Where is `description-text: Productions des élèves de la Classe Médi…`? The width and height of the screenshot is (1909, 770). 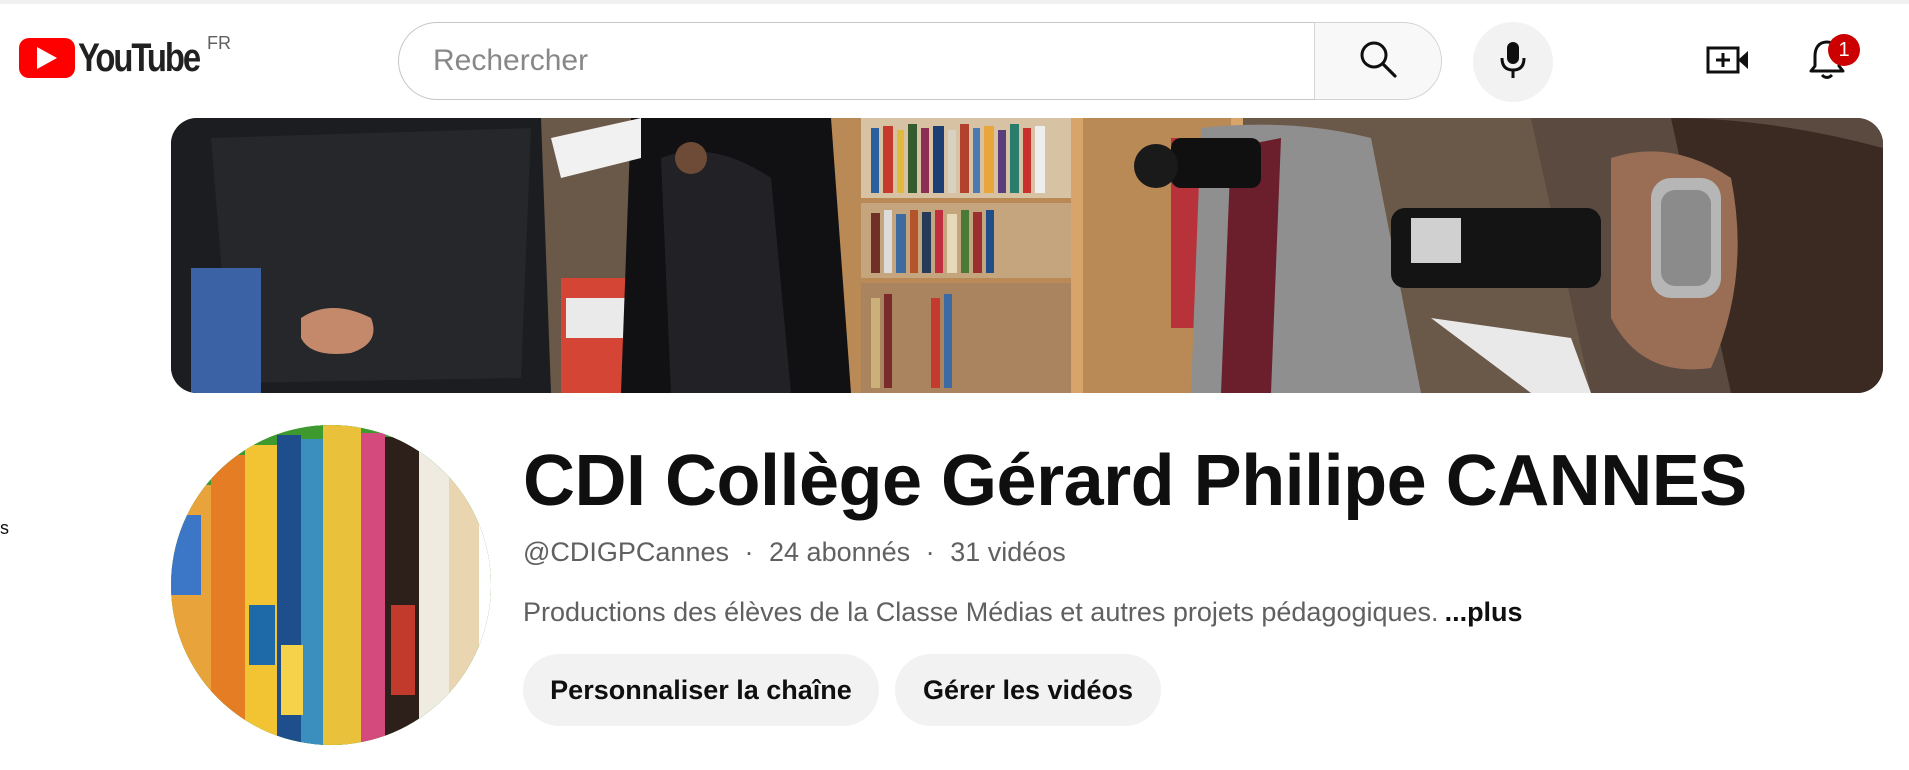
description-text: Productions des élèves de la Classe Médi… is located at coordinates (981, 612).